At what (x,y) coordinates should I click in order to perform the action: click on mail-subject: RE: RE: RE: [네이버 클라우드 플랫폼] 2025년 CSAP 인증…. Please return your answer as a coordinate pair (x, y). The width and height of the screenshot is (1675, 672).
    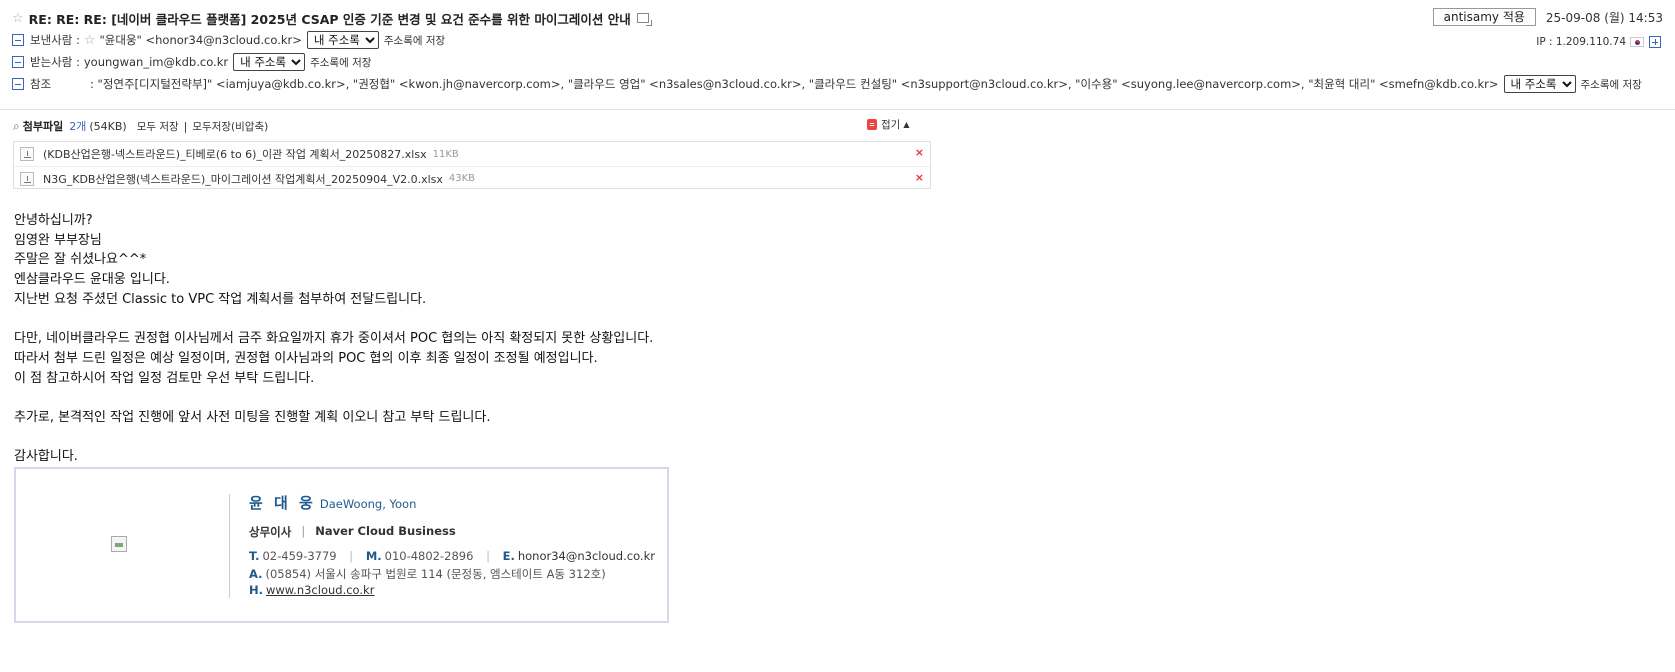
    Looking at the image, I should click on (329, 19).